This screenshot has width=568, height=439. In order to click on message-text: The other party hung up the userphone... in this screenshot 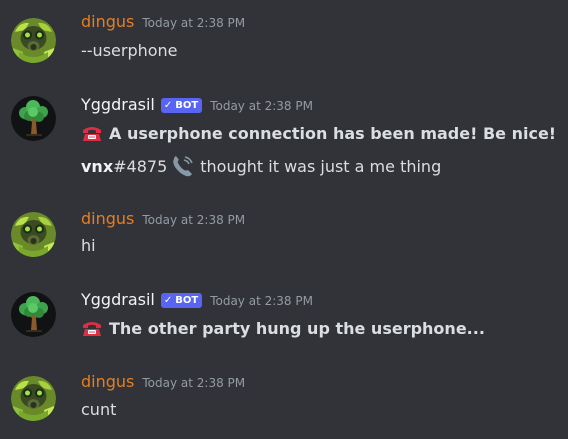, I will do `click(297, 328)`.